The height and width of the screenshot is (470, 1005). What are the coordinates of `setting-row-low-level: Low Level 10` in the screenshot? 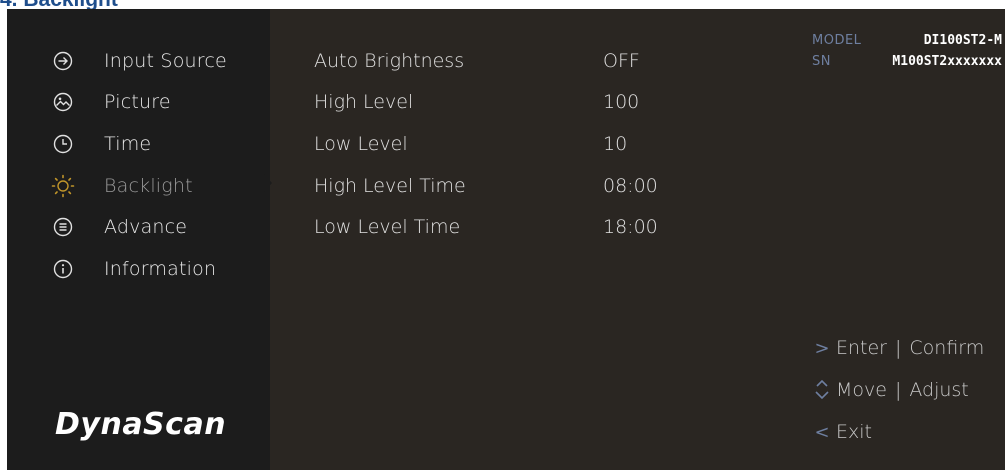 It's located at (524, 144).